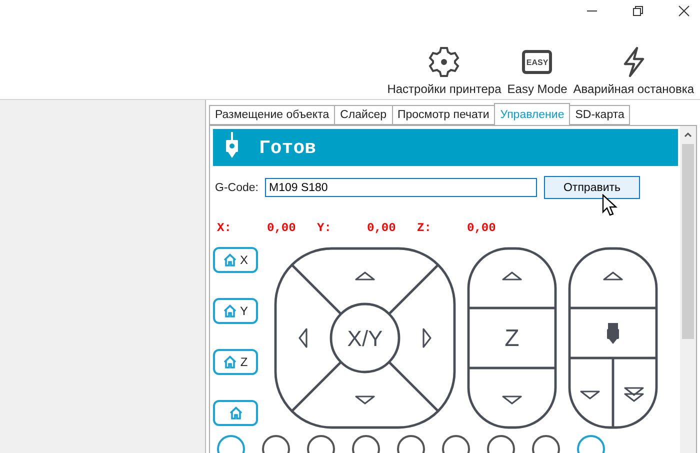  What do you see at coordinates (427, 338) in the screenshot?
I see `right-arrow-icon` at bounding box center [427, 338].